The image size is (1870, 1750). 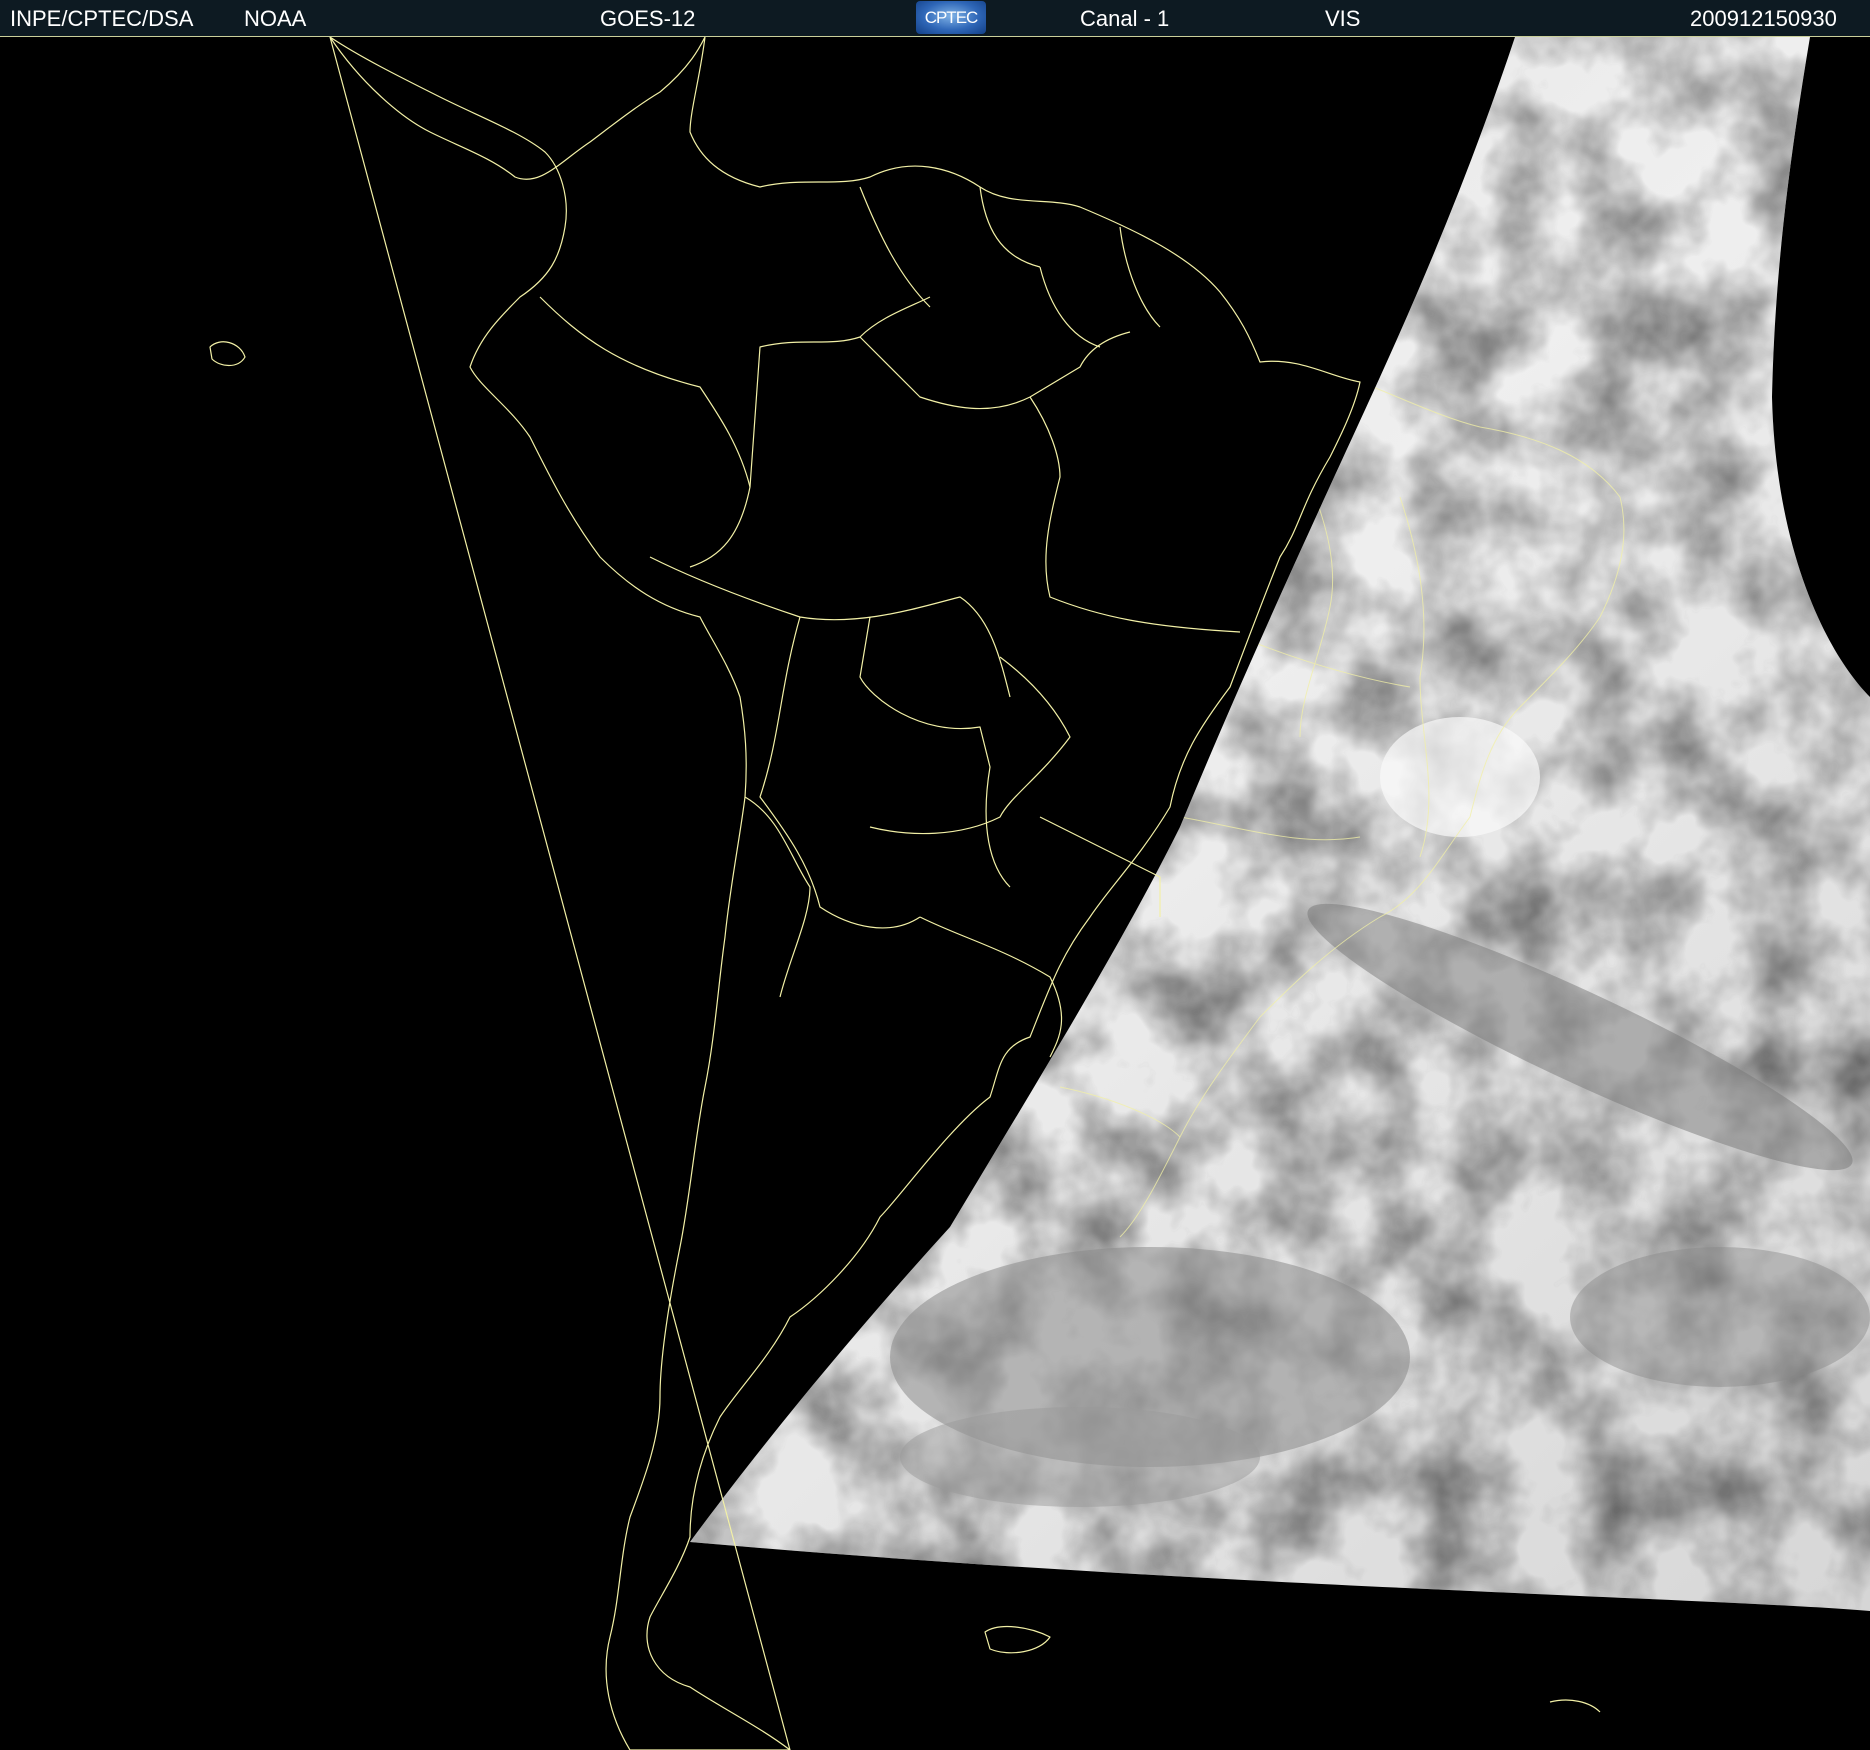 I want to click on agency-label: NOAA, so click(x=275, y=18).